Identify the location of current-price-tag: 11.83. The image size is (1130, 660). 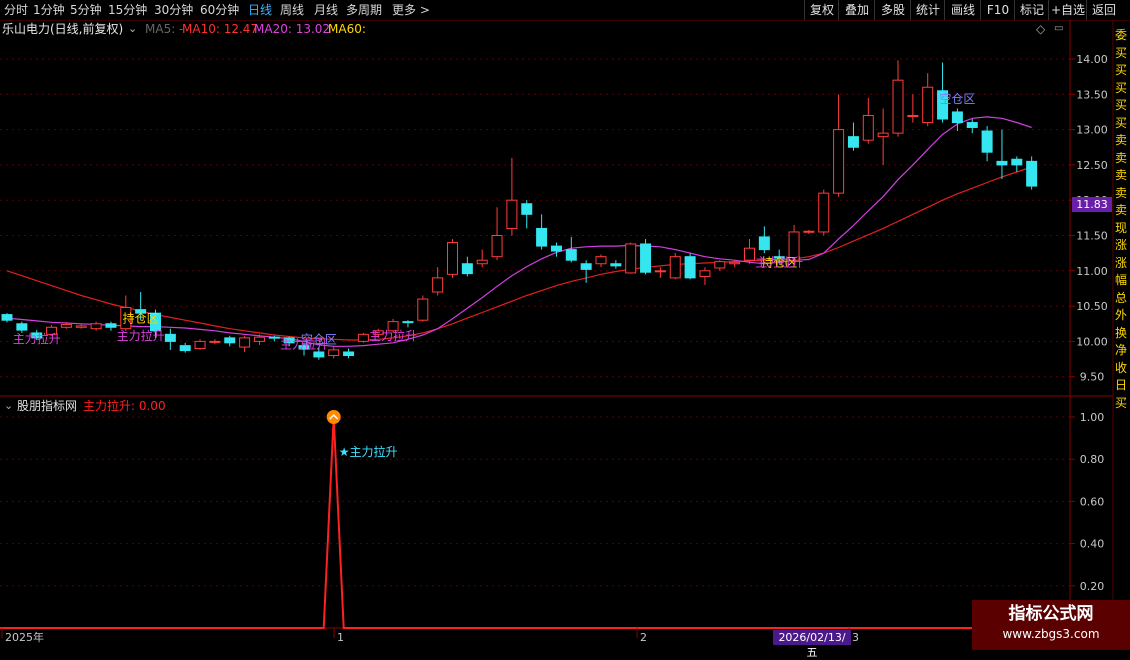
(1092, 204).